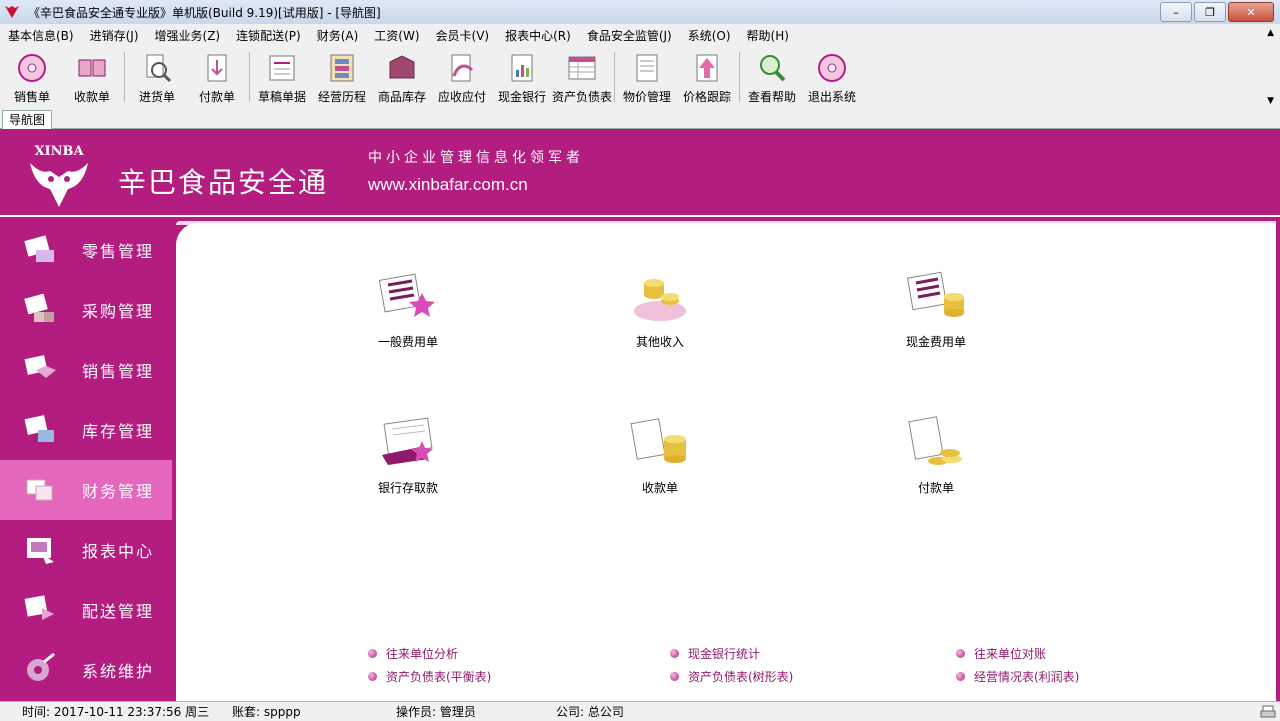  I want to click on toolbar-draft-button: 草稿单据, so click(282, 78).